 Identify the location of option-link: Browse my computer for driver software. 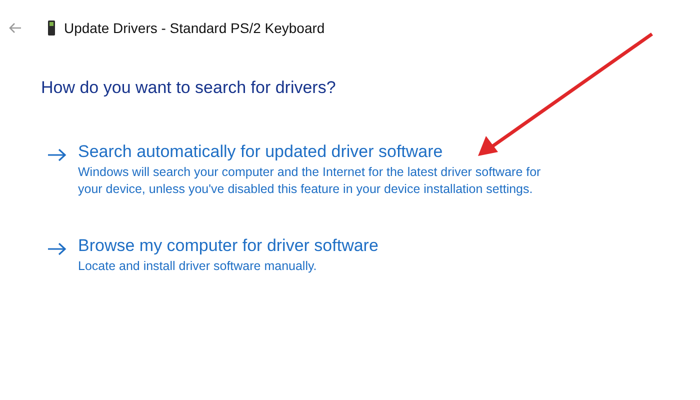
(338, 246).